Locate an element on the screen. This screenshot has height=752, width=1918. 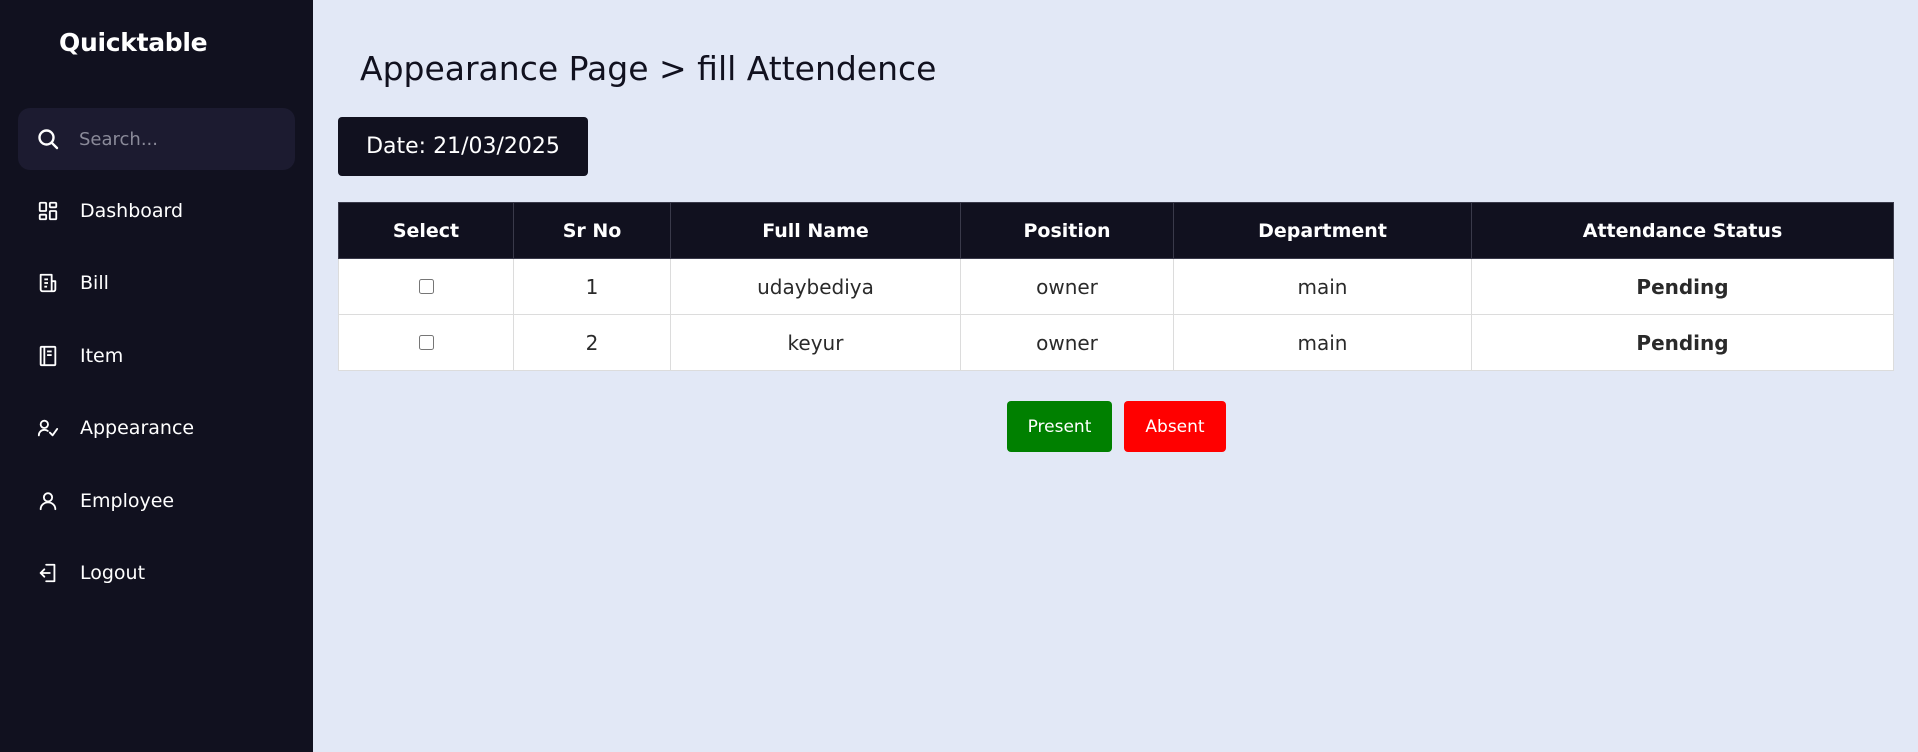
sidebar-item-bill: Bill is located at coordinates (156, 283).